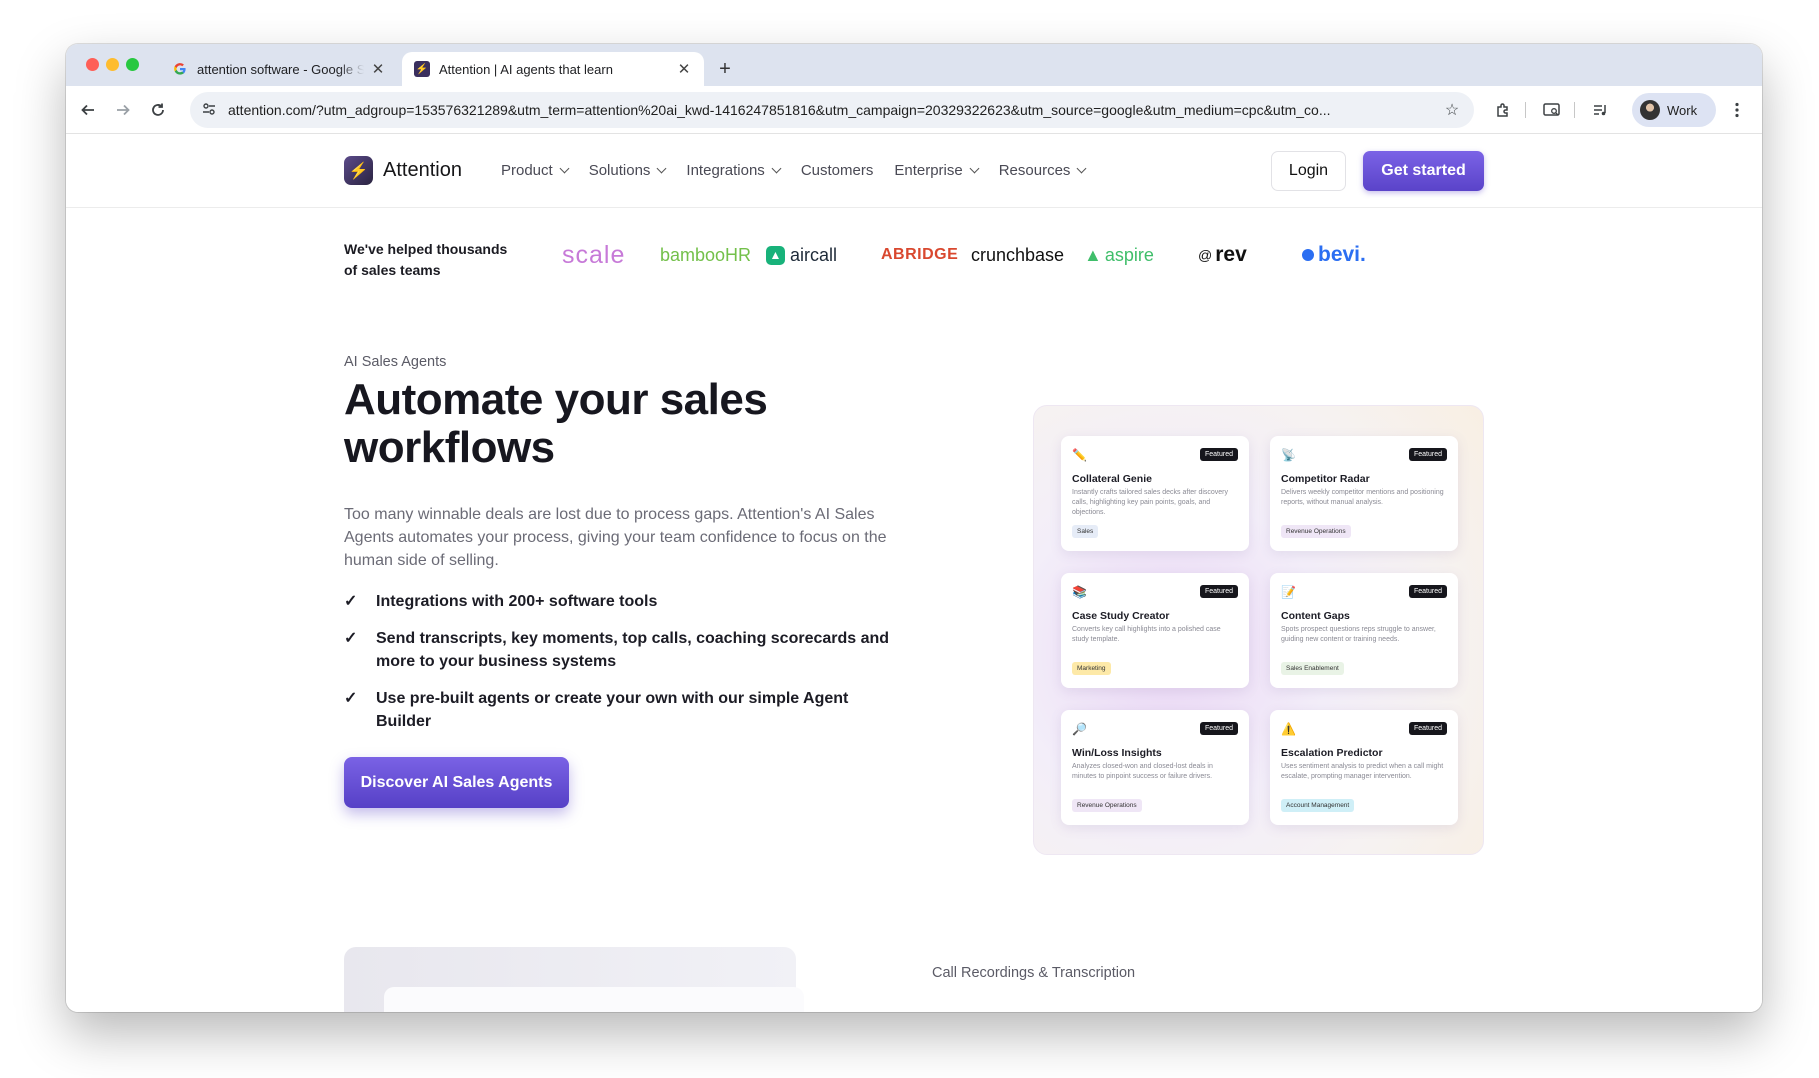 The image size is (1819, 1078). I want to click on nav-item-resources: Resources, so click(1042, 170).